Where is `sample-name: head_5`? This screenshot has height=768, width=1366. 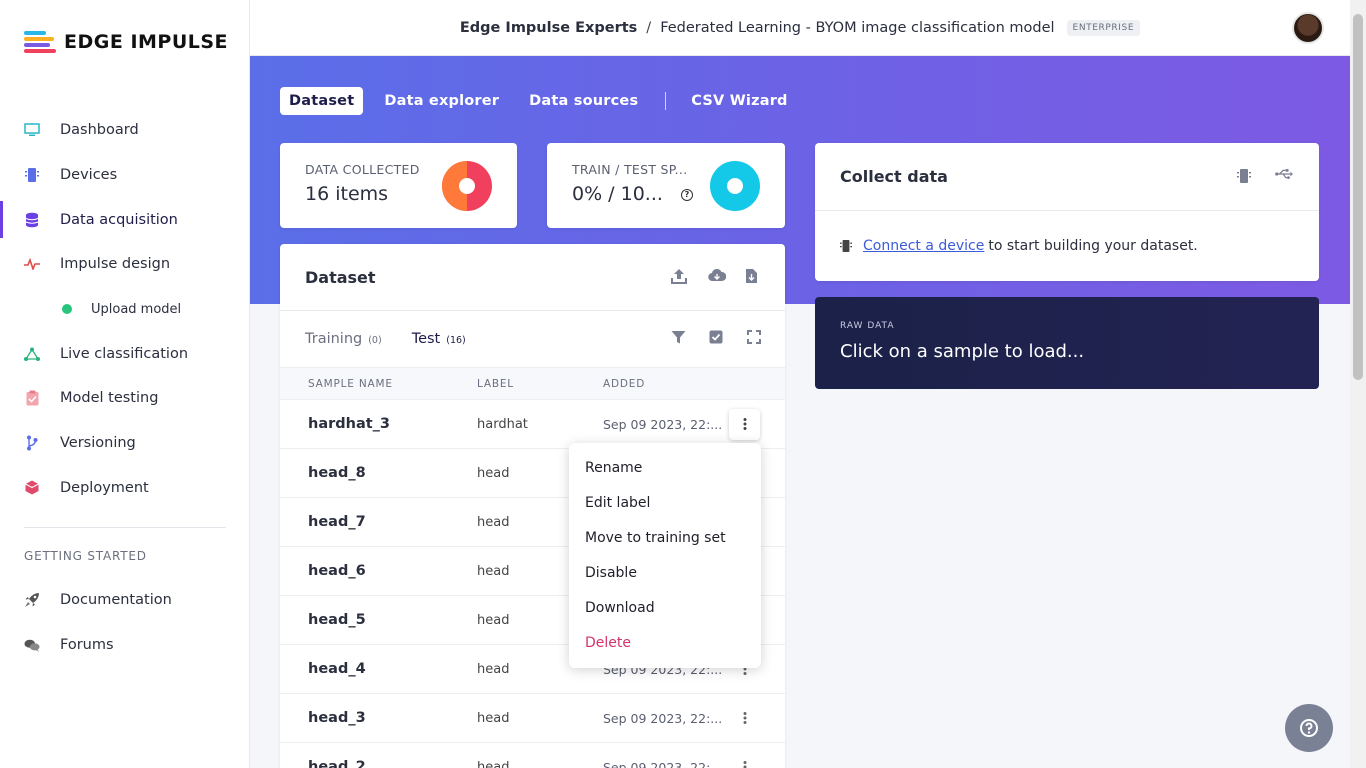
sample-name: head_5 is located at coordinates (337, 620).